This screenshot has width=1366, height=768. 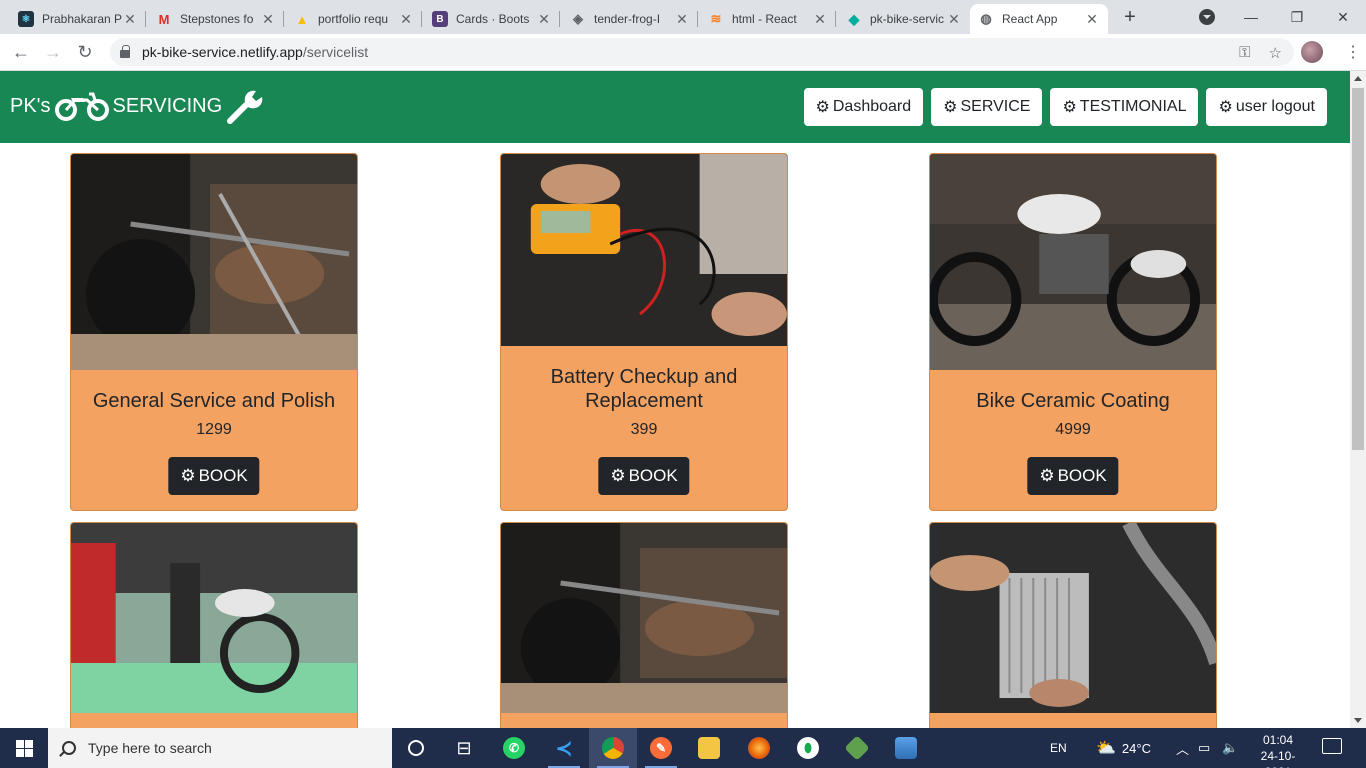 What do you see at coordinates (1353, 52) in the screenshot?
I see `browser-menu-icon: ⋮` at bounding box center [1353, 52].